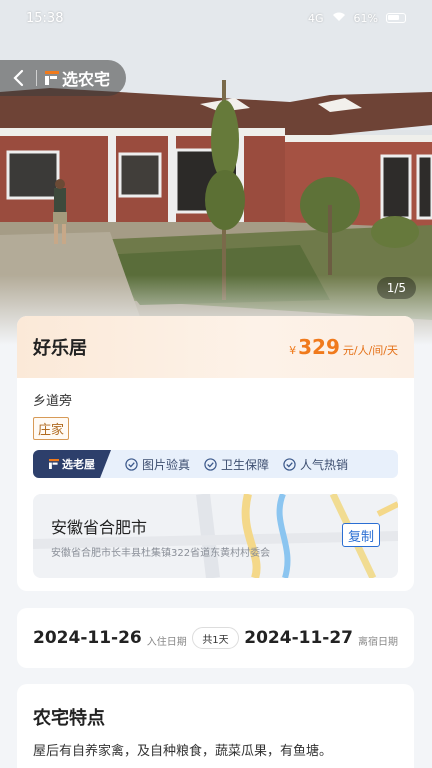  Describe the element at coordinates (339, 18) in the screenshot. I see `wifi-icon` at that location.